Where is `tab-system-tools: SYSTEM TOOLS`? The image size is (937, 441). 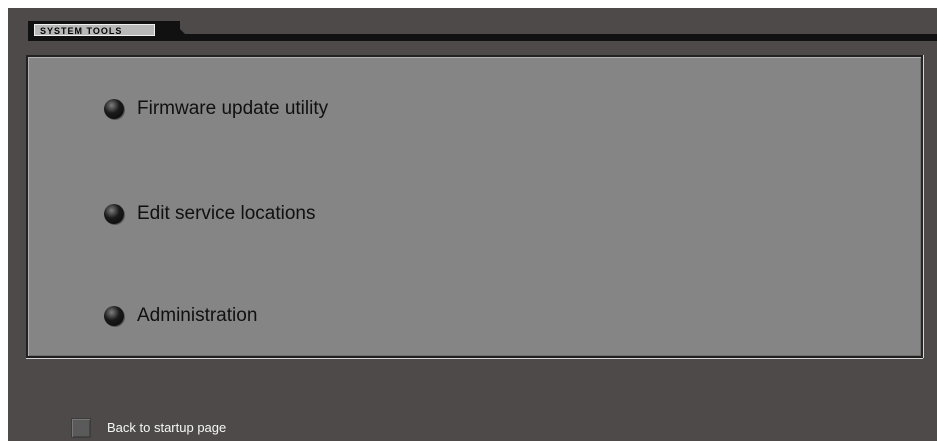 tab-system-tools: SYSTEM TOOLS is located at coordinates (104, 31).